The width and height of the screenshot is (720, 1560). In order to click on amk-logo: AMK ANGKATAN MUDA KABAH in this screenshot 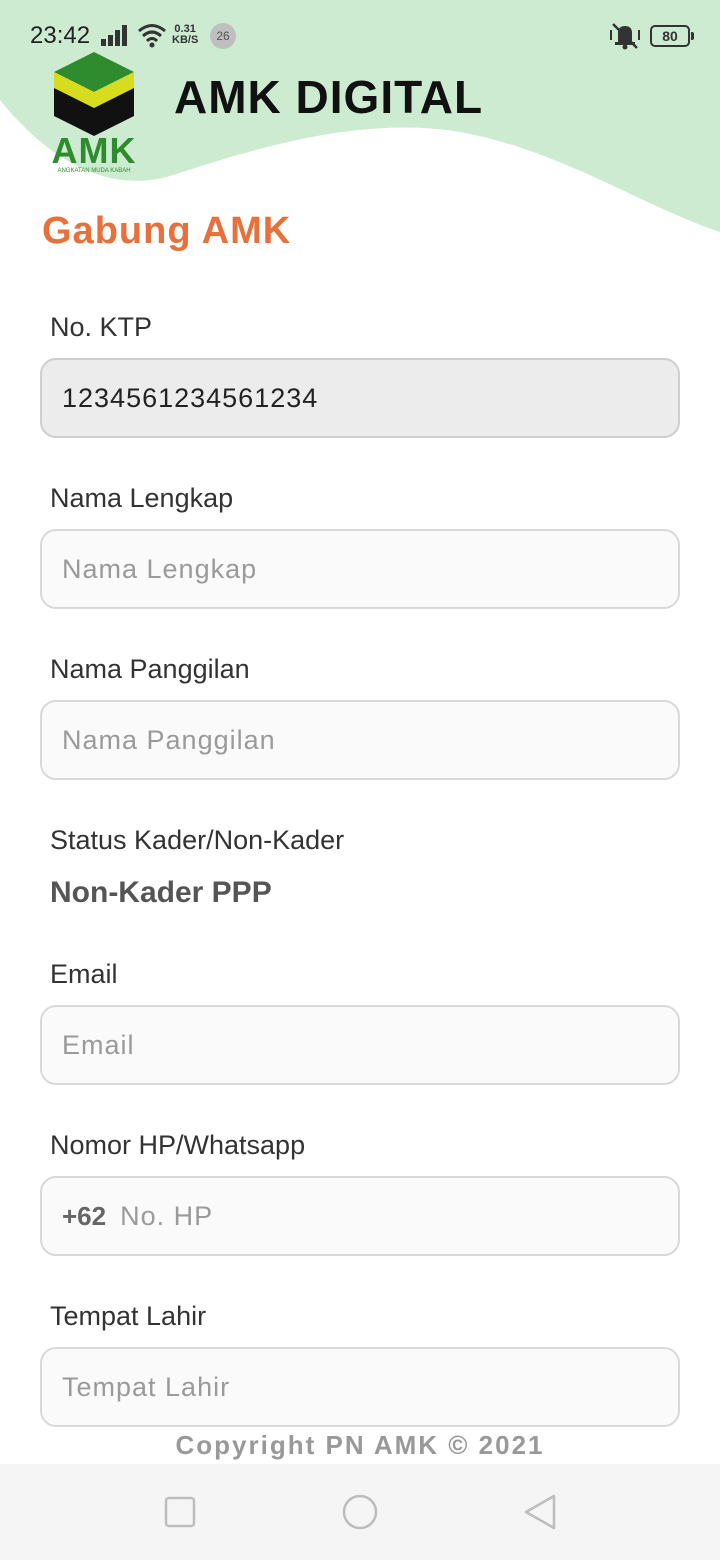, I will do `click(94, 114)`.